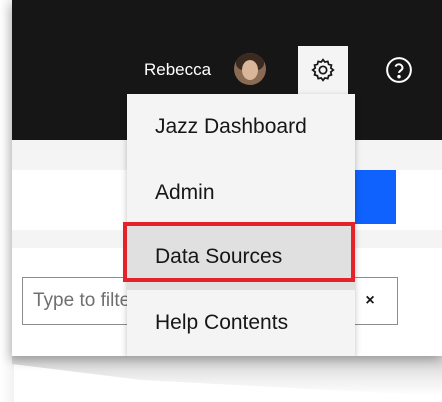 The image size is (442, 402). I want to click on gear-icon, so click(323, 70).